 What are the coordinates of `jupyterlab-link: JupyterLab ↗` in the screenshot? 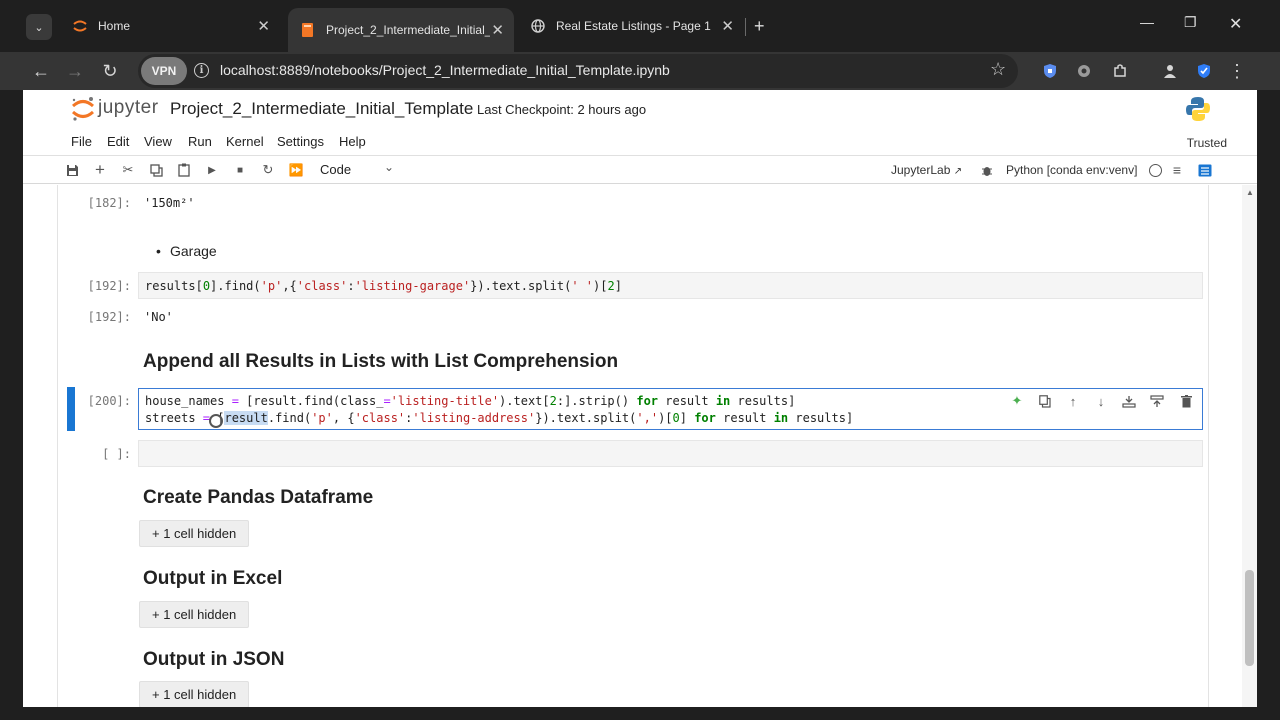 It's located at (926, 170).